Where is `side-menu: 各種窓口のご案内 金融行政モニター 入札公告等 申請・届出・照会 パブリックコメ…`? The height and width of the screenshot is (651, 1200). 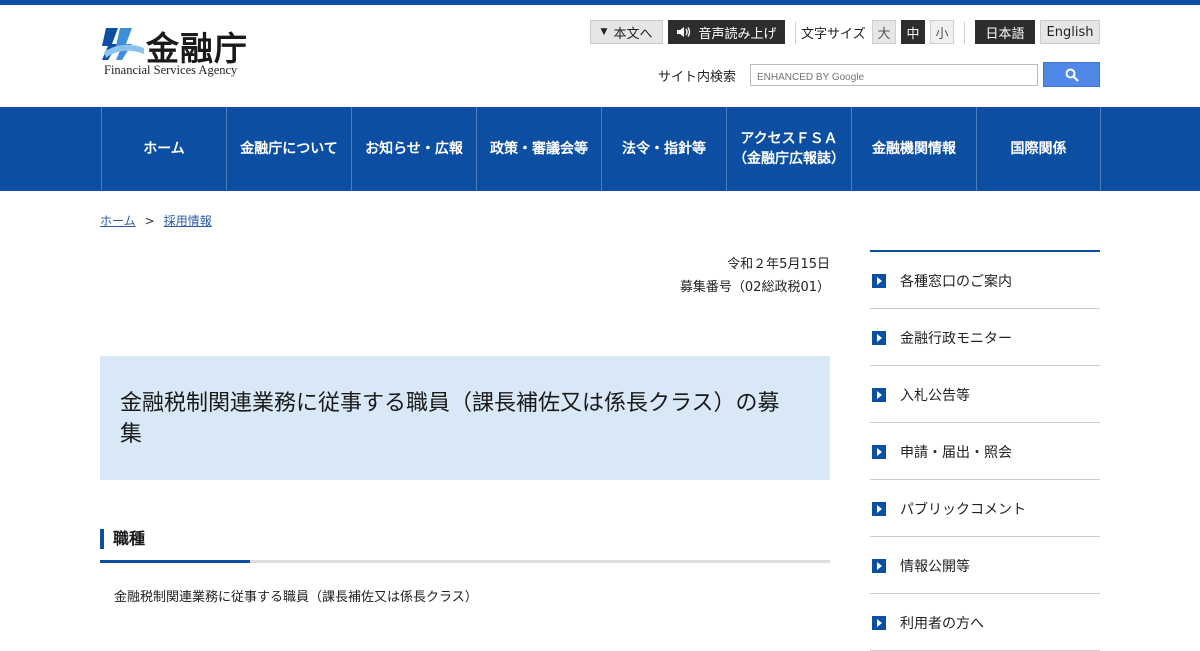 side-menu: 各種窓口のご案内 金融行政モニター 入札公告等 申請・届出・照会 パブリックコメ… is located at coordinates (985, 450).